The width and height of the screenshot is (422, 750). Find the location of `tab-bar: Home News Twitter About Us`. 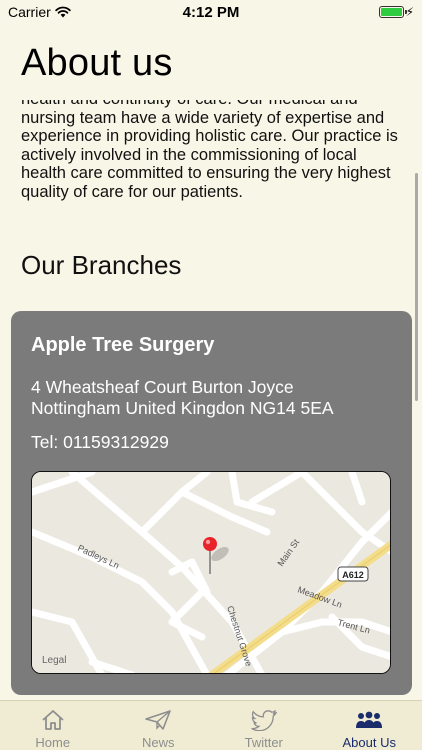

tab-bar: Home News Twitter About Us is located at coordinates (211, 725).